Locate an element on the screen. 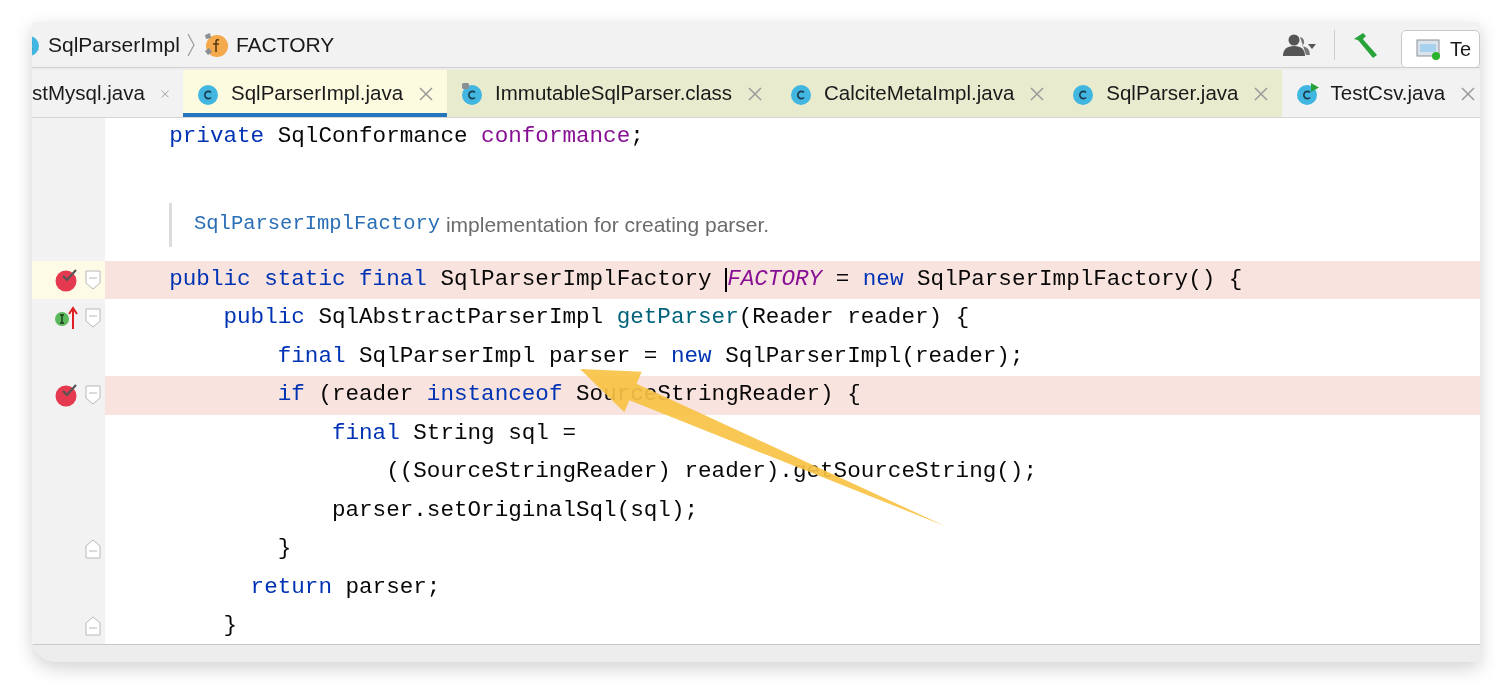  doc-link: SqlParserImplFactory is located at coordinates (317, 224).